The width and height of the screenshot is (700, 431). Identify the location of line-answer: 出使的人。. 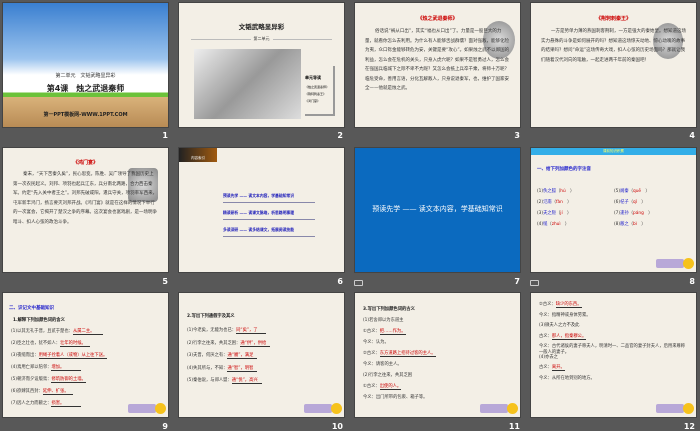
(390, 387).